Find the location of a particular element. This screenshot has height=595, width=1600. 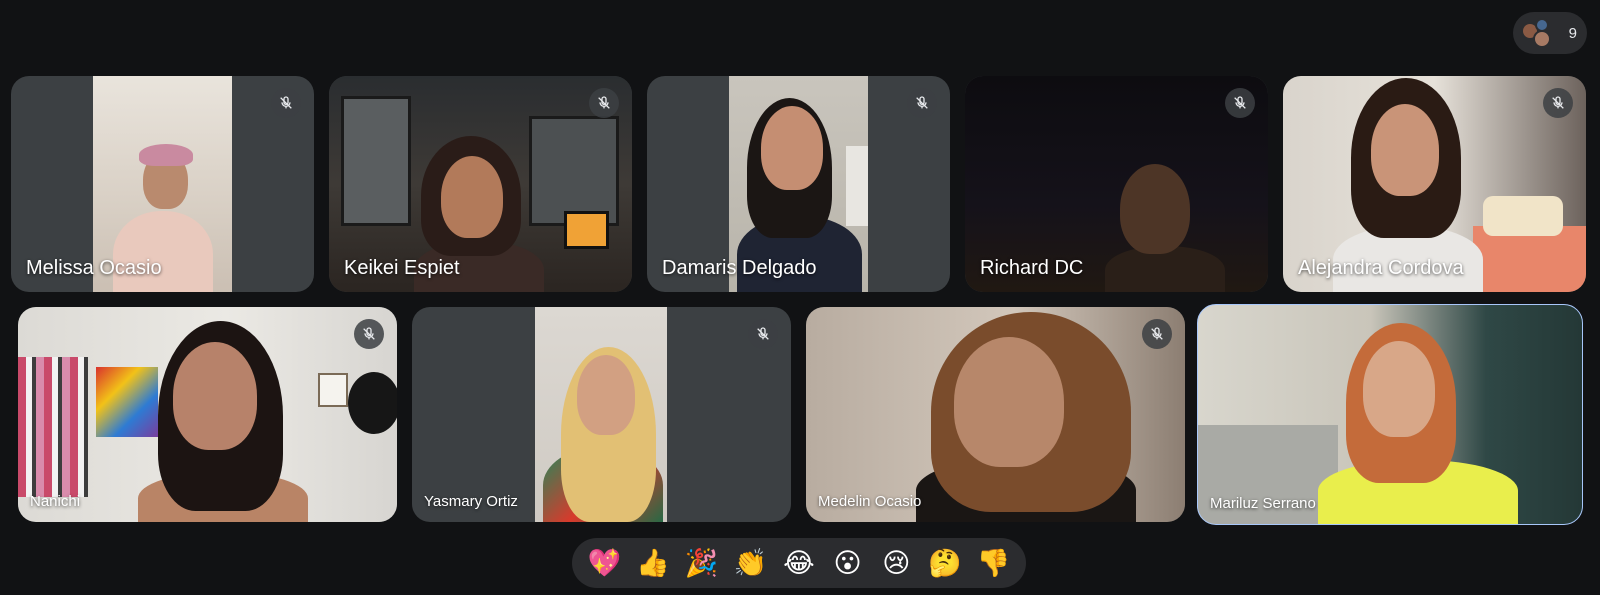

participant-name: Melissa Ocasio is located at coordinates (94, 268).